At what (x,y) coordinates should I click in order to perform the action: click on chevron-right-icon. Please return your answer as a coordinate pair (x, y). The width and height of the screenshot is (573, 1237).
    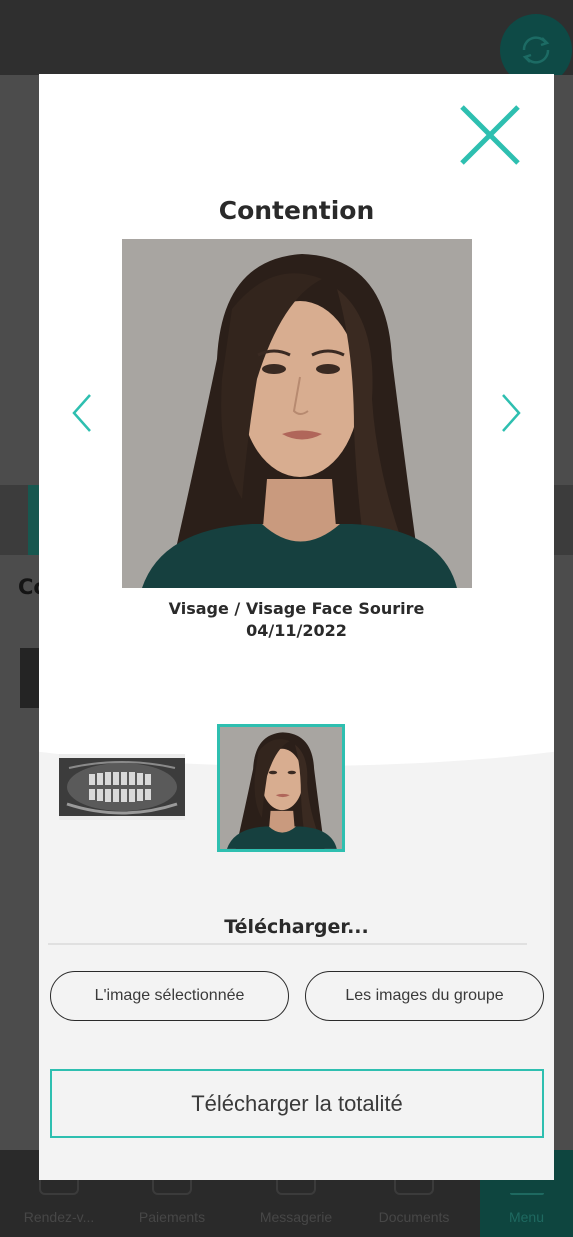
    Looking at the image, I should click on (511, 413).